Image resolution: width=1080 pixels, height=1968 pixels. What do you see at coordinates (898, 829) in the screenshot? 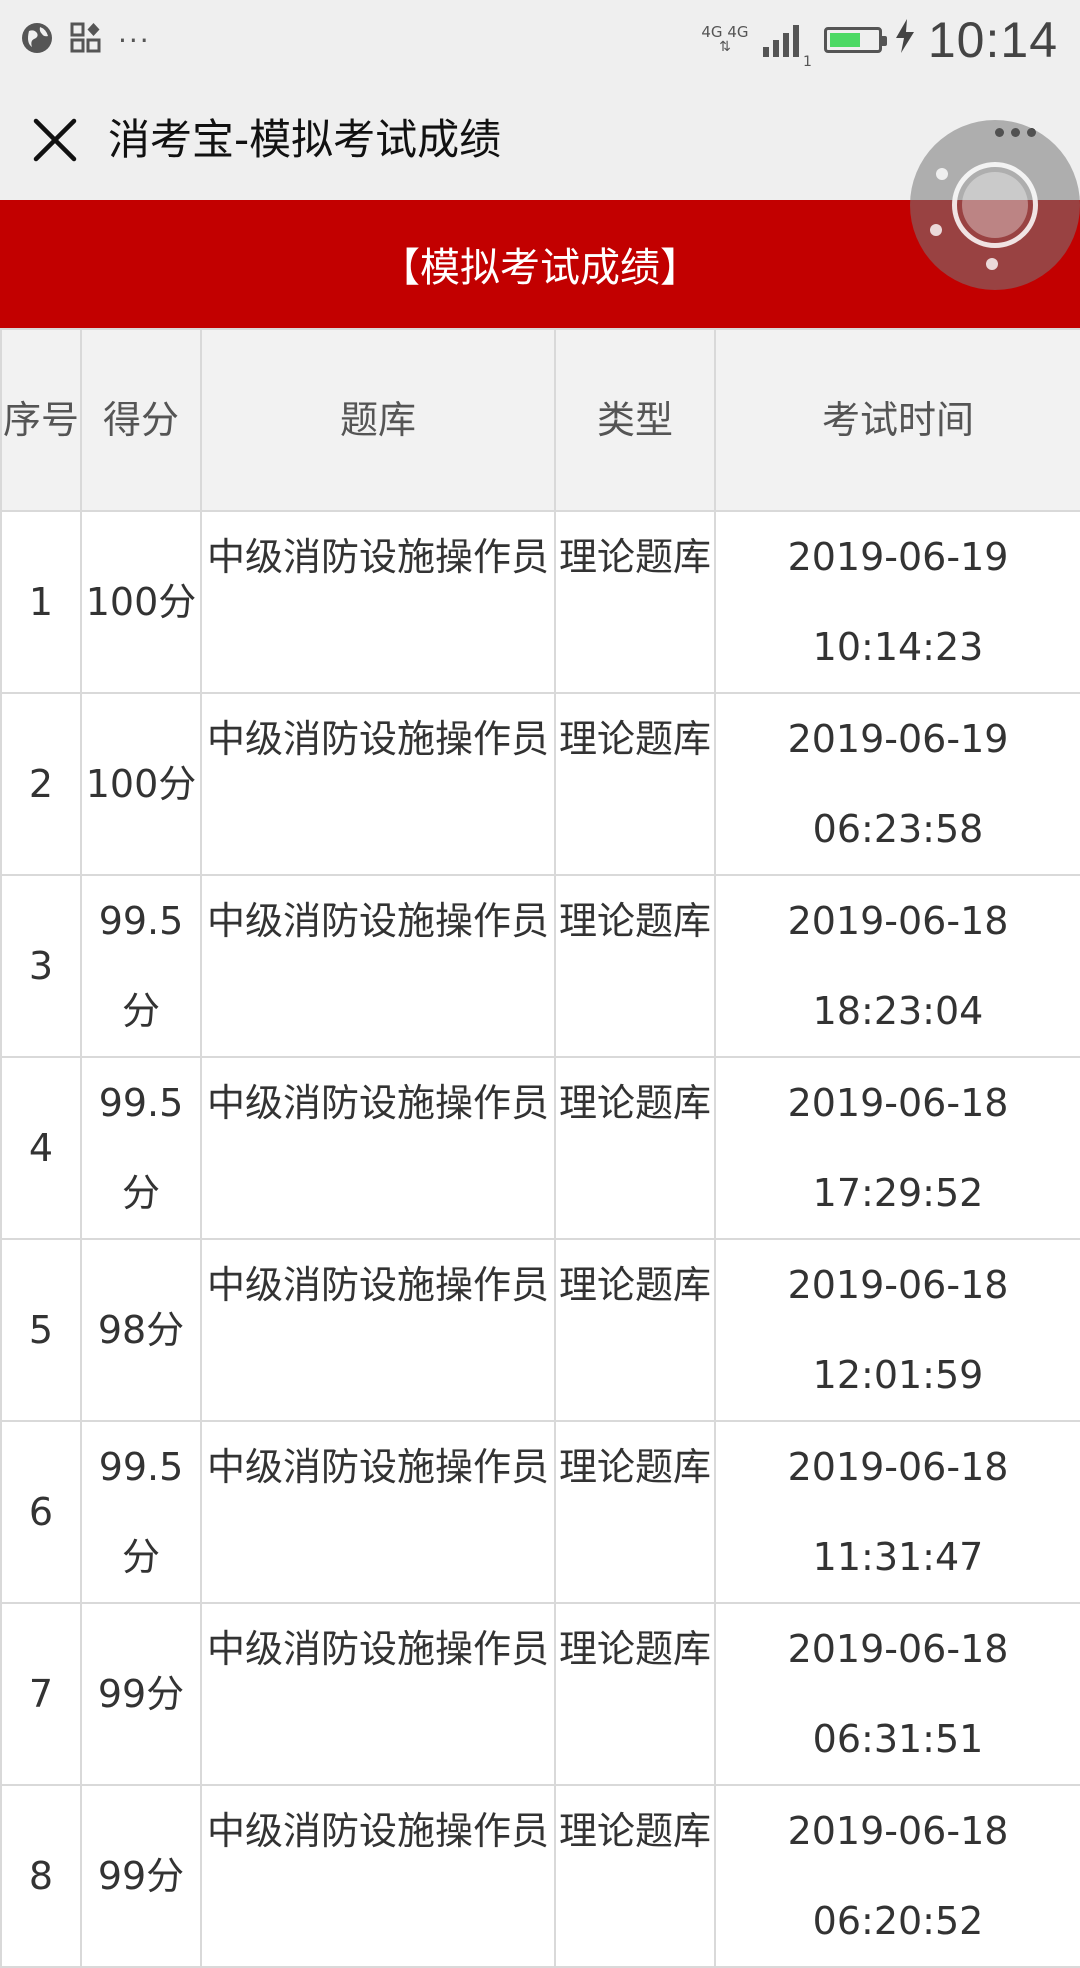
I see `exam-clock-time: 06:23:58` at bounding box center [898, 829].